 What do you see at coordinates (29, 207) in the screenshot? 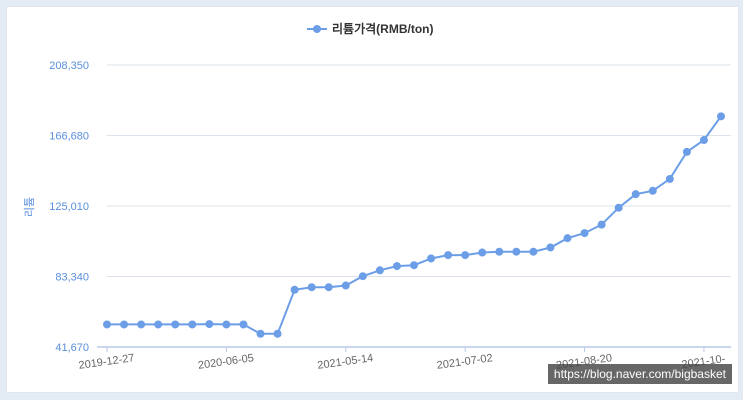
I see `y-axis-title: 리튬` at bounding box center [29, 207].